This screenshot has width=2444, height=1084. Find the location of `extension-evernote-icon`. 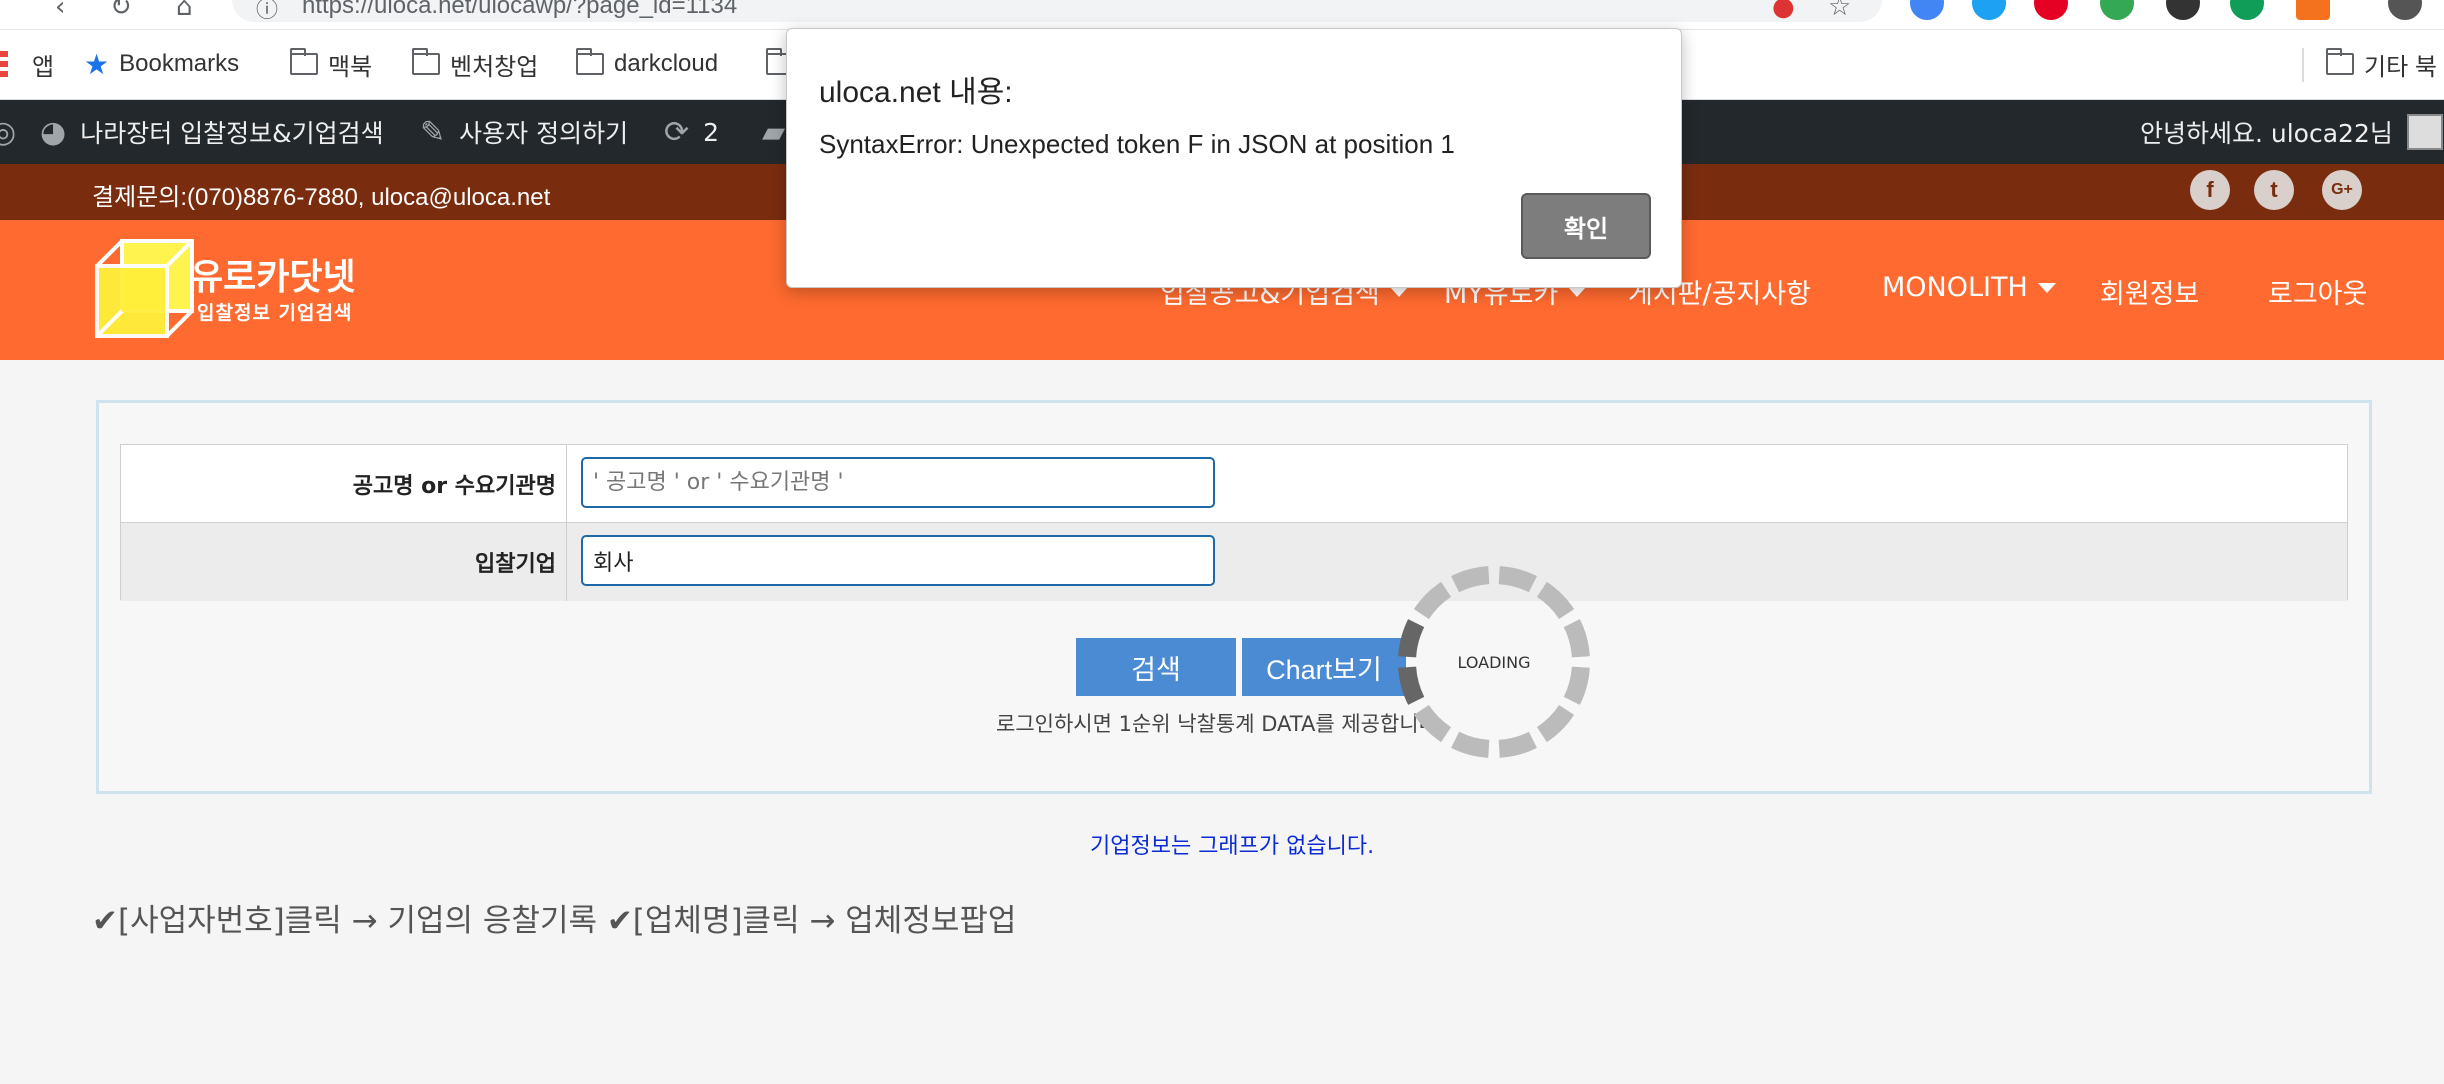

extension-evernote-icon is located at coordinates (2117, 10).